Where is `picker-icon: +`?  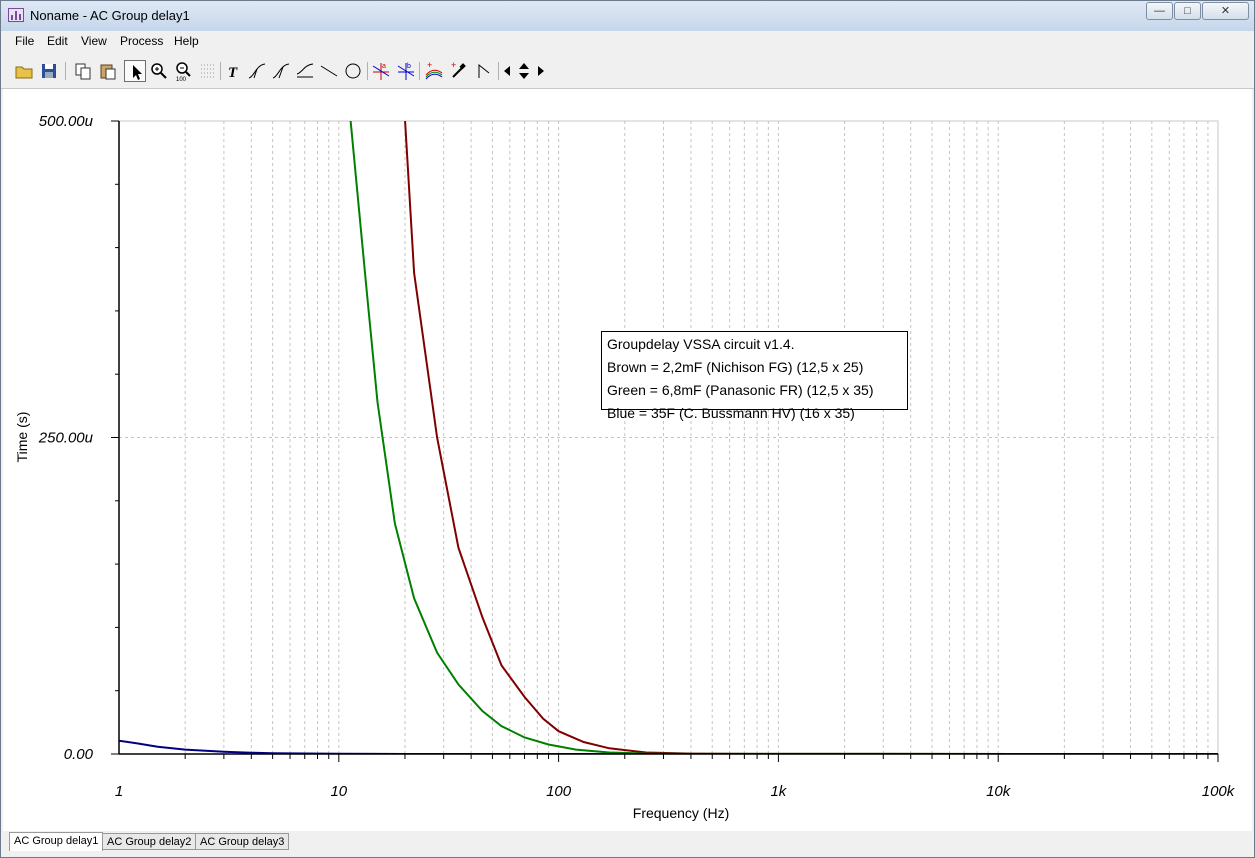 picker-icon: + is located at coordinates (459, 71).